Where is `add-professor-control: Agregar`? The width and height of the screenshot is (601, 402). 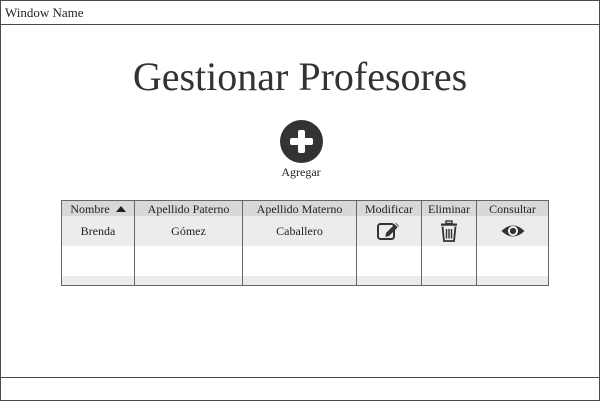
add-professor-control: Agregar is located at coordinates (301, 151).